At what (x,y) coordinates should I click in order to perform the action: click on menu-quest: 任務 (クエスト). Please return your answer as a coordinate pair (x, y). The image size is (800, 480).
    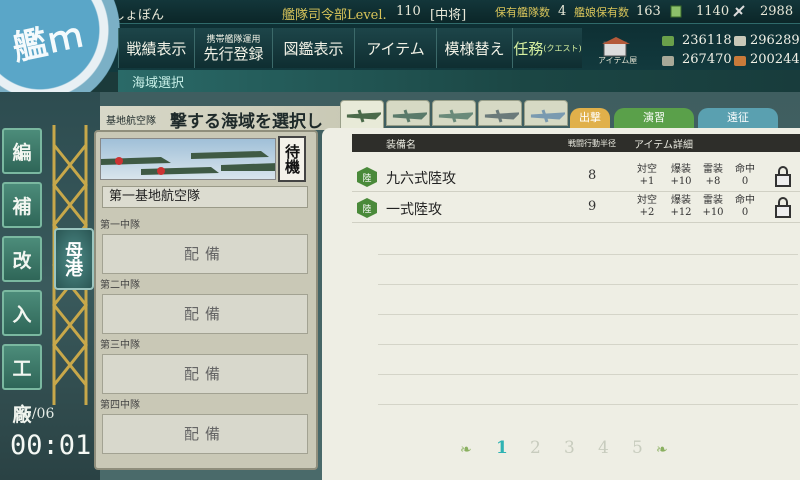
    Looking at the image, I should click on (547, 48).